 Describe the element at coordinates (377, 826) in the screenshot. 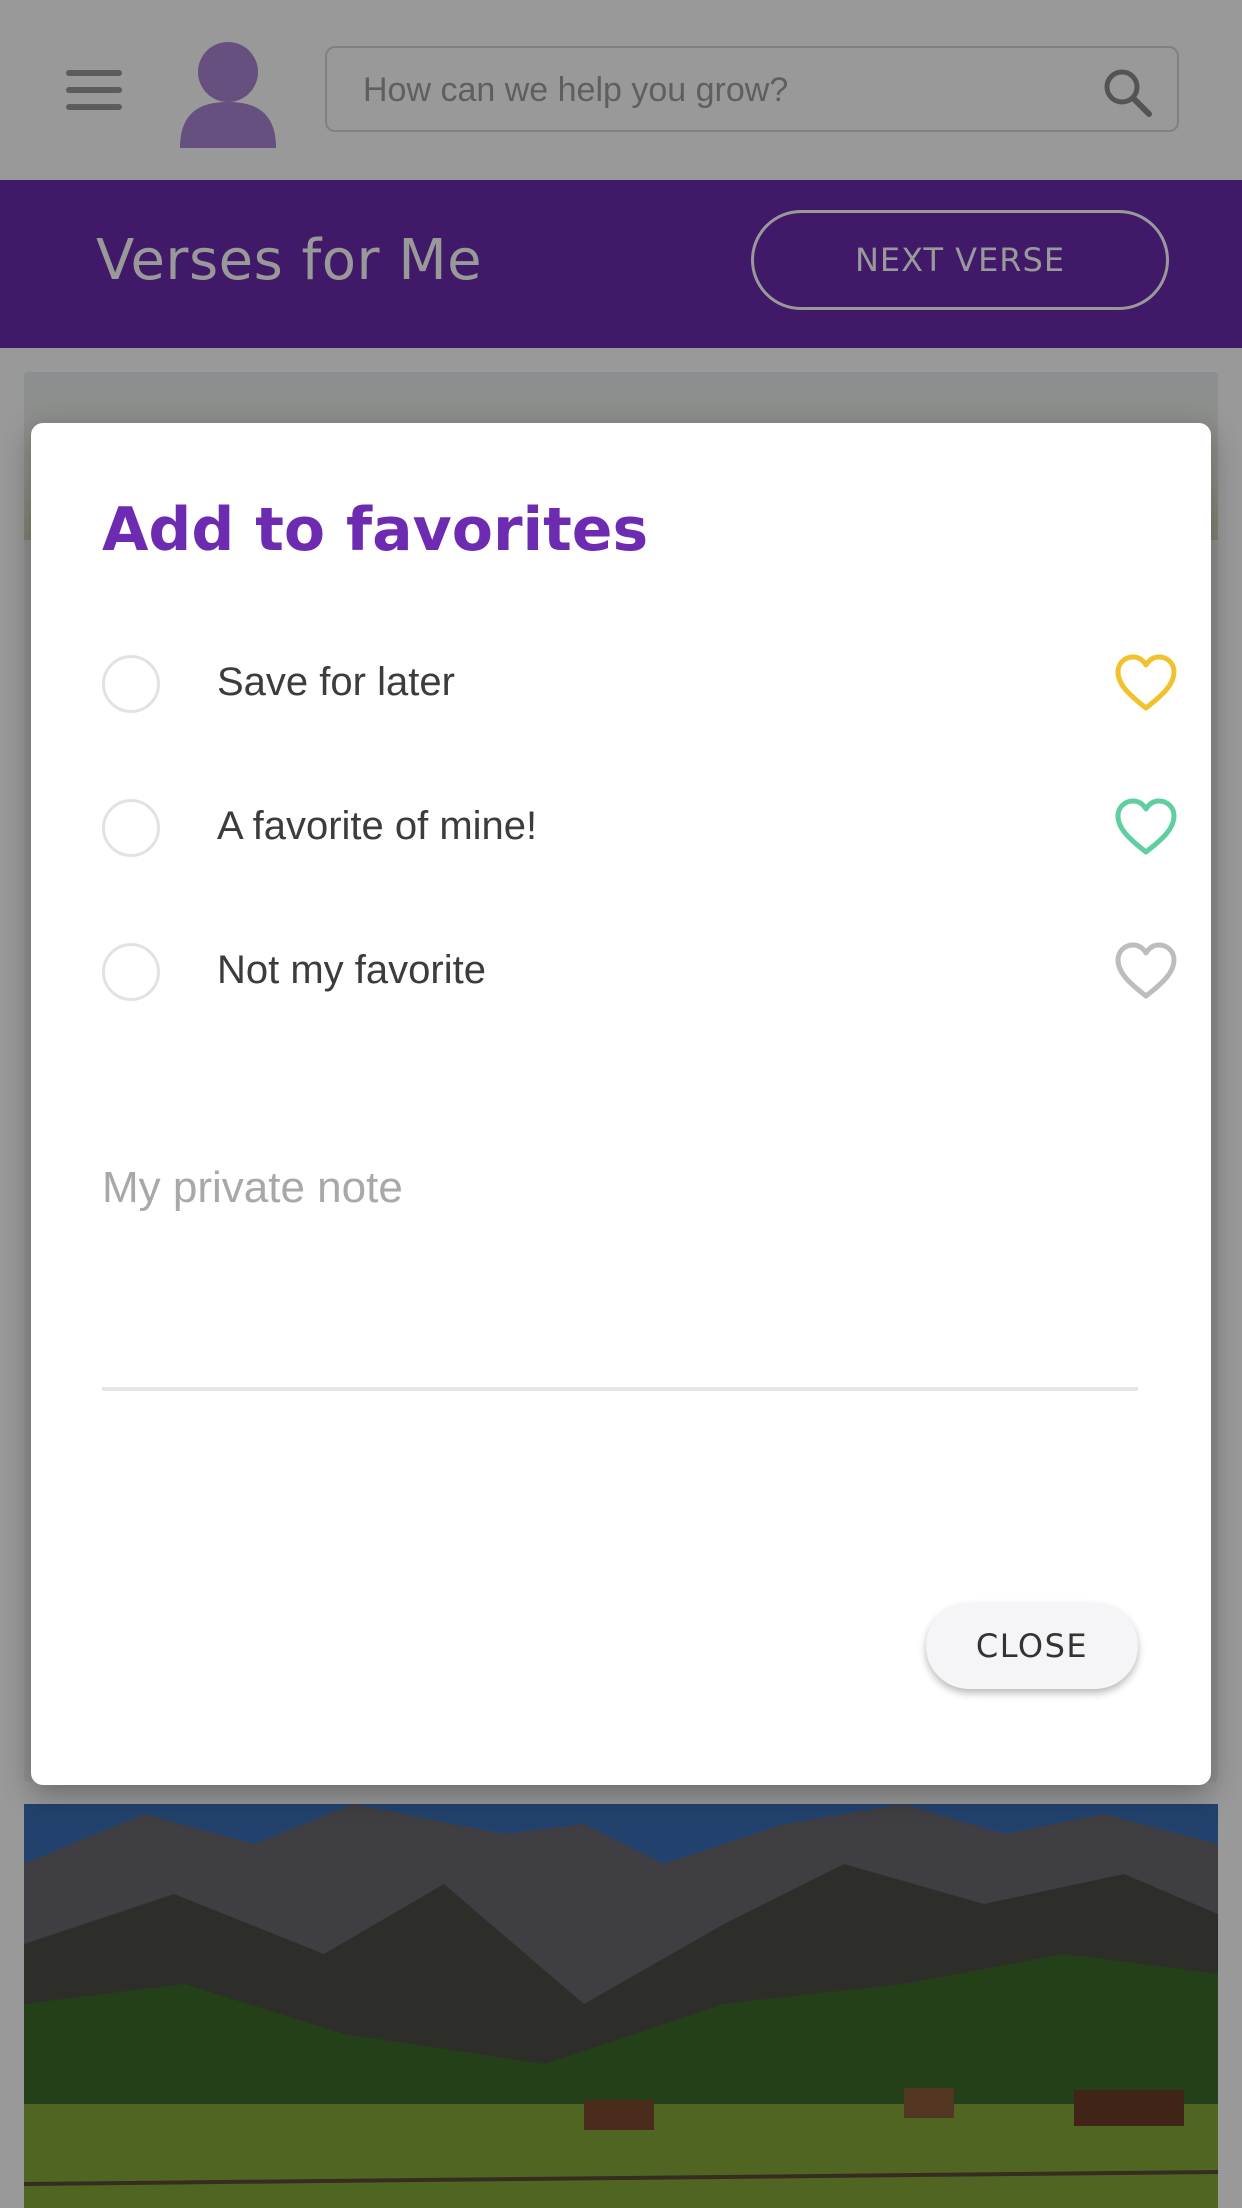

I see `option-label: A favorite of mine!` at that location.